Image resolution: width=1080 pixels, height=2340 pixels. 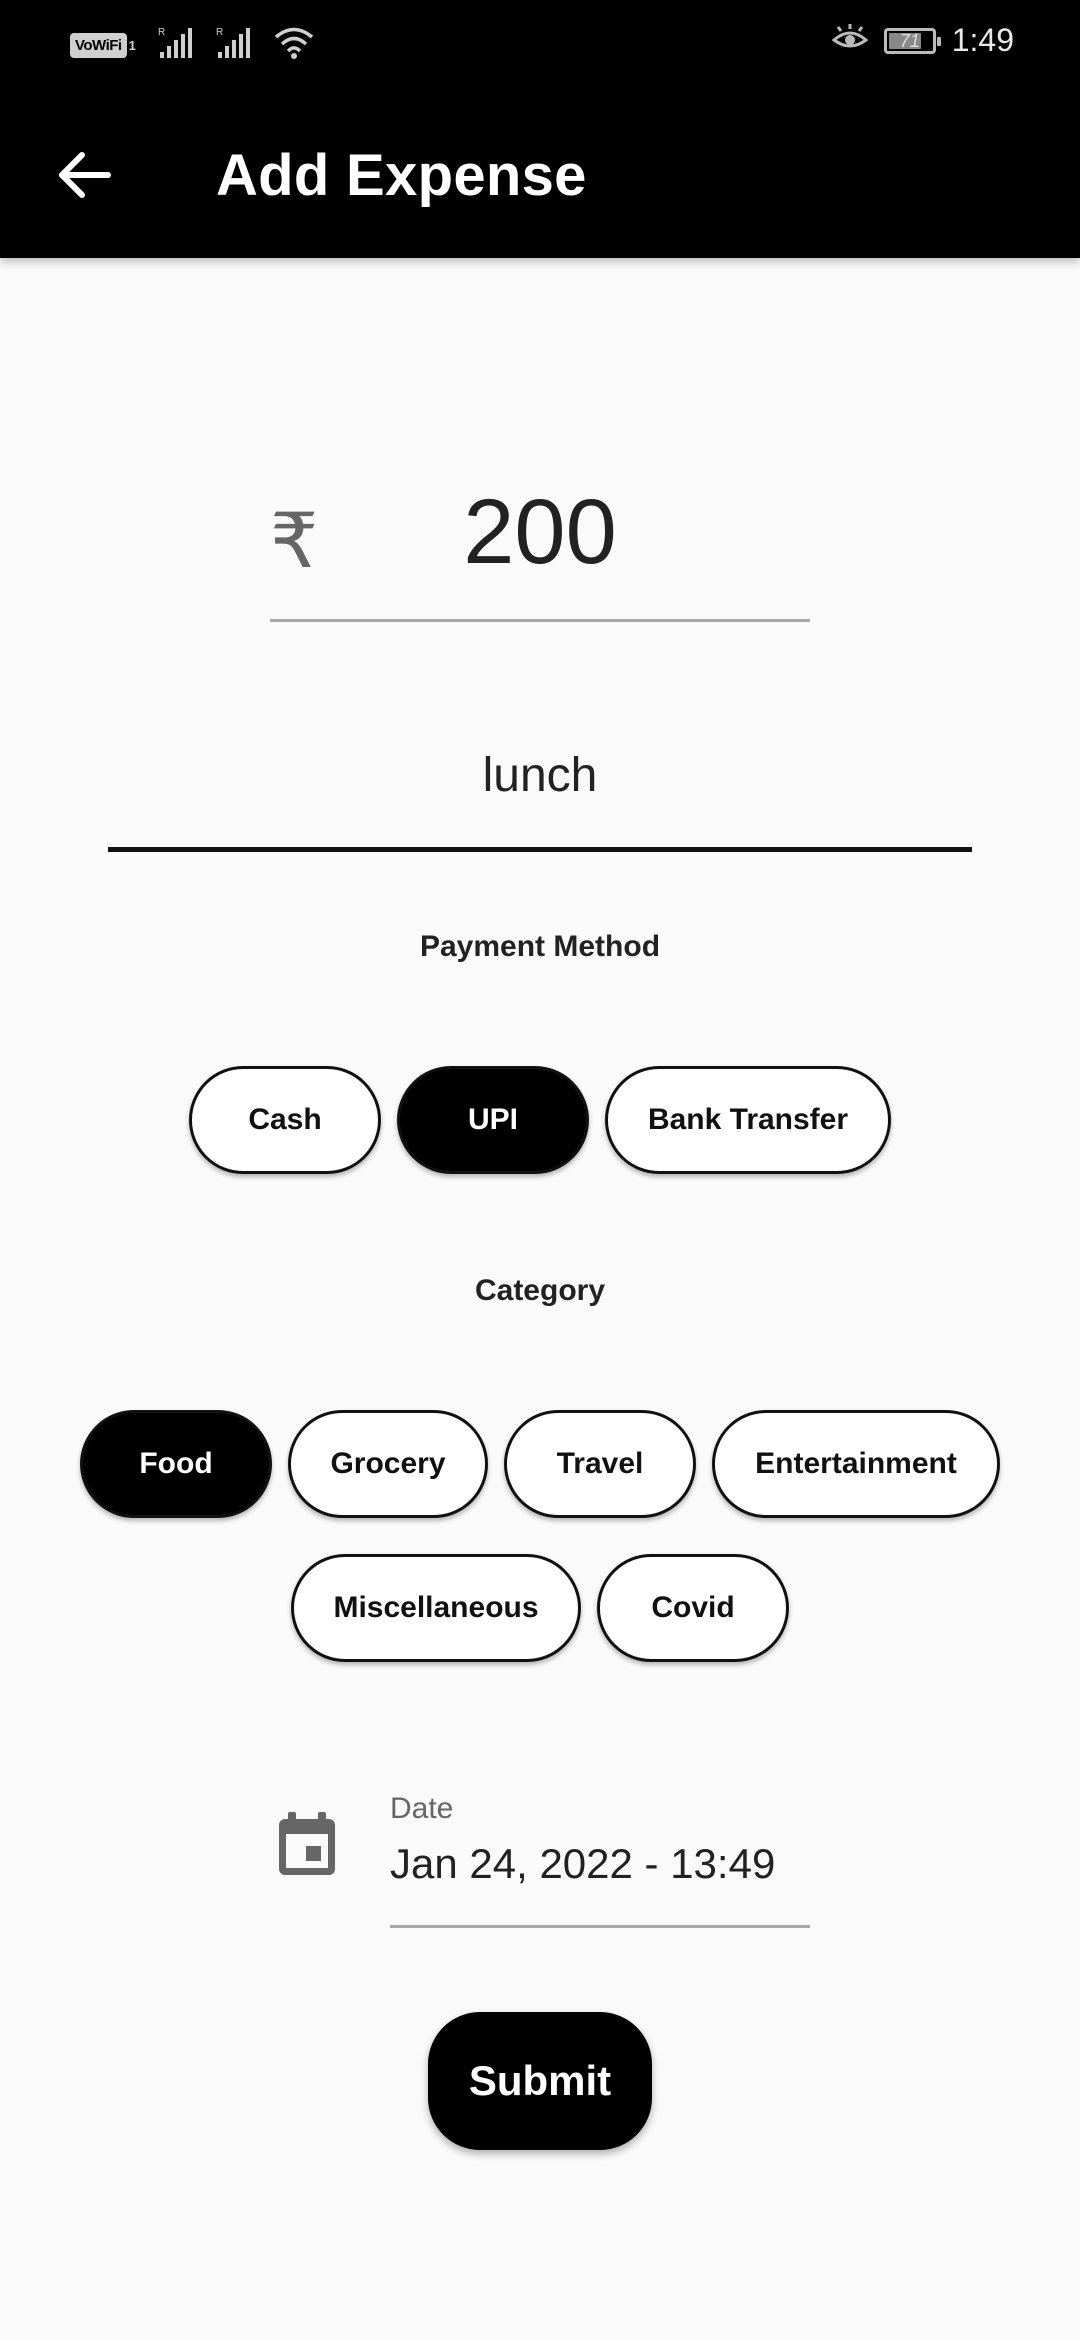 I want to click on app-bar: Add Expense, so click(x=540, y=175).